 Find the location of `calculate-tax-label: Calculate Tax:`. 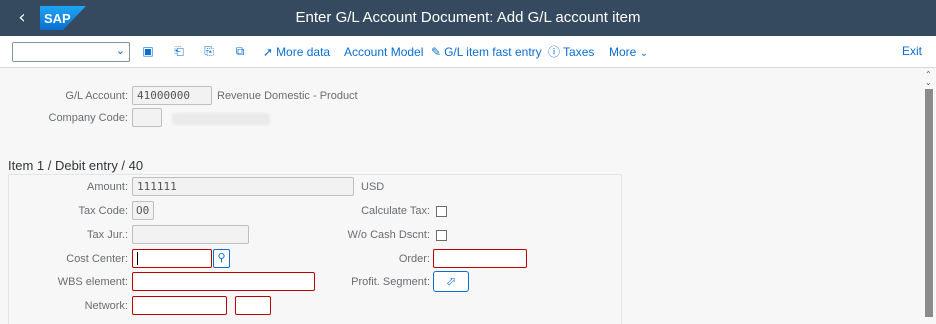

calculate-tax-label: Calculate Tax: is located at coordinates (395, 211).